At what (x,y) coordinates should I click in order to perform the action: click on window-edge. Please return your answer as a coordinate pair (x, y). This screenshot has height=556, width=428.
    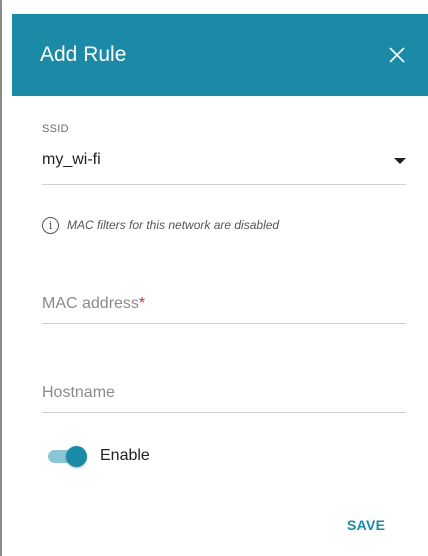
    Looking at the image, I should click on (1, 278).